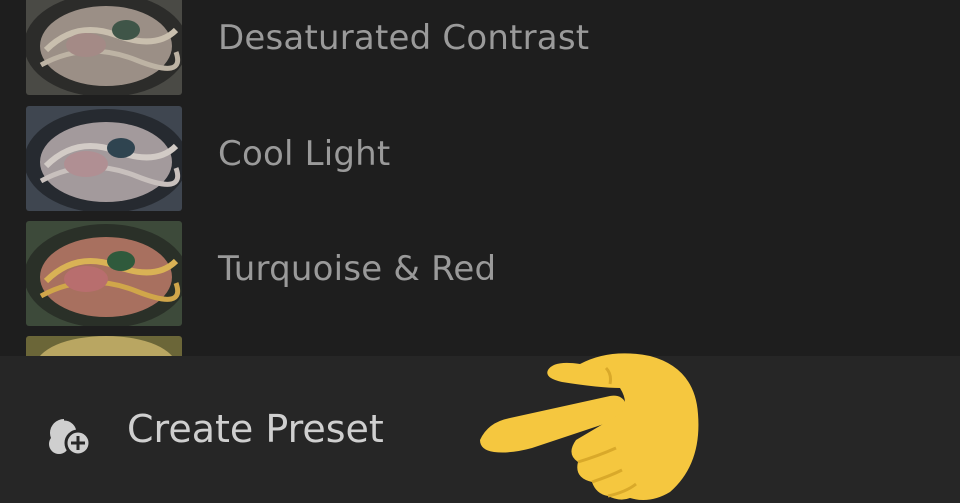 This screenshot has height=503, width=960. What do you see at coordinates (590, 423) in the screenshot?
I see `pointing-hand-emoji-icon` at bounding box center [590, 423].